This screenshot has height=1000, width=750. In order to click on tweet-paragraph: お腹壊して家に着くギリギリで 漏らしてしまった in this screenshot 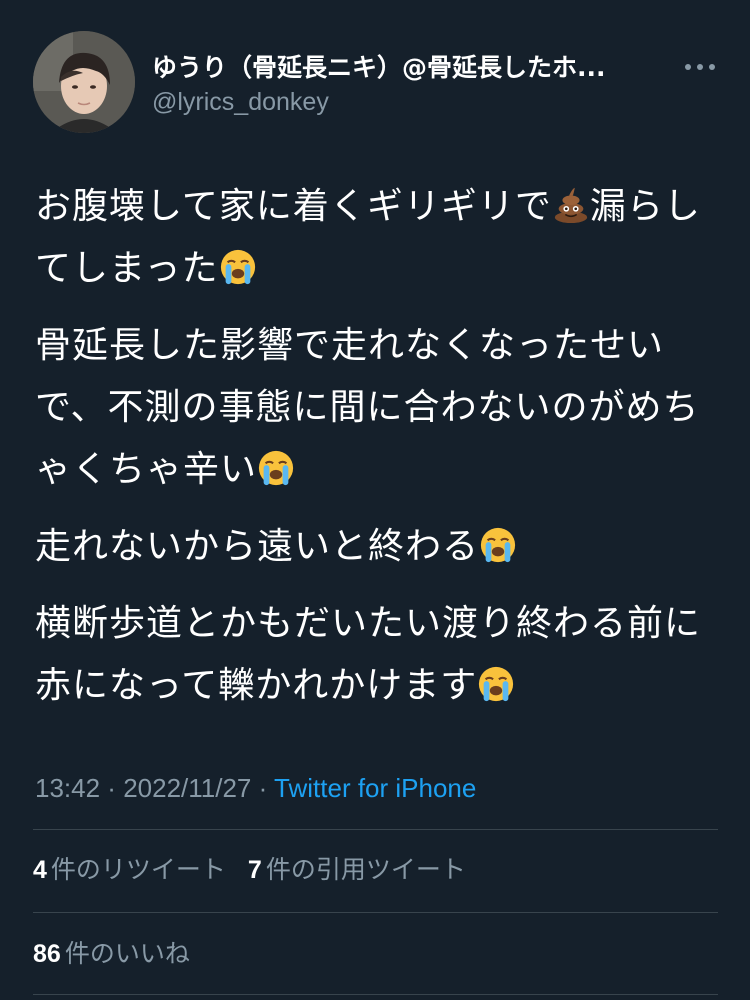, I will do `click(375, 238)`.